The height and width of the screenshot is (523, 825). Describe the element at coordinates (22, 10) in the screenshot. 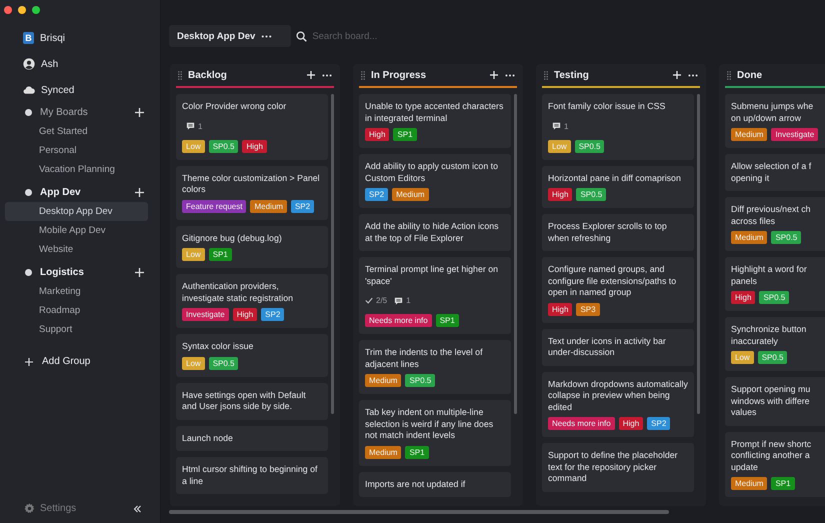

I see `minimize-window-button` at that location.